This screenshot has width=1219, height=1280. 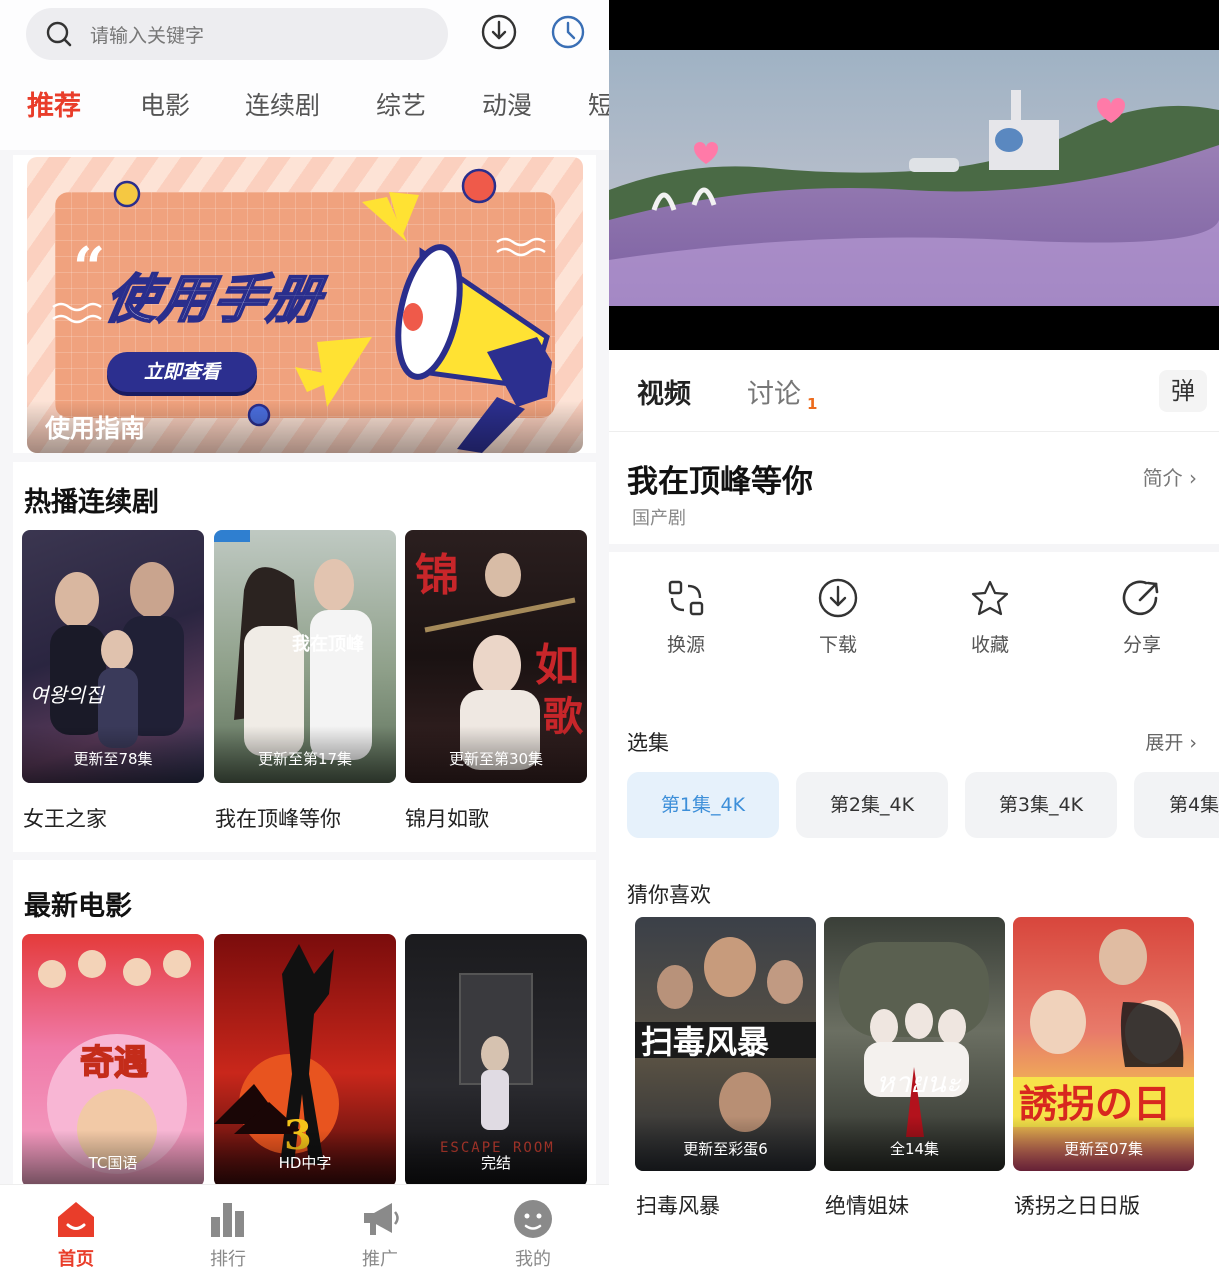 What do you see at coordinates (278, 818) in the screenshot?
I see `poster-title: 我在顶峰等你` at bounding box center [278, 818].